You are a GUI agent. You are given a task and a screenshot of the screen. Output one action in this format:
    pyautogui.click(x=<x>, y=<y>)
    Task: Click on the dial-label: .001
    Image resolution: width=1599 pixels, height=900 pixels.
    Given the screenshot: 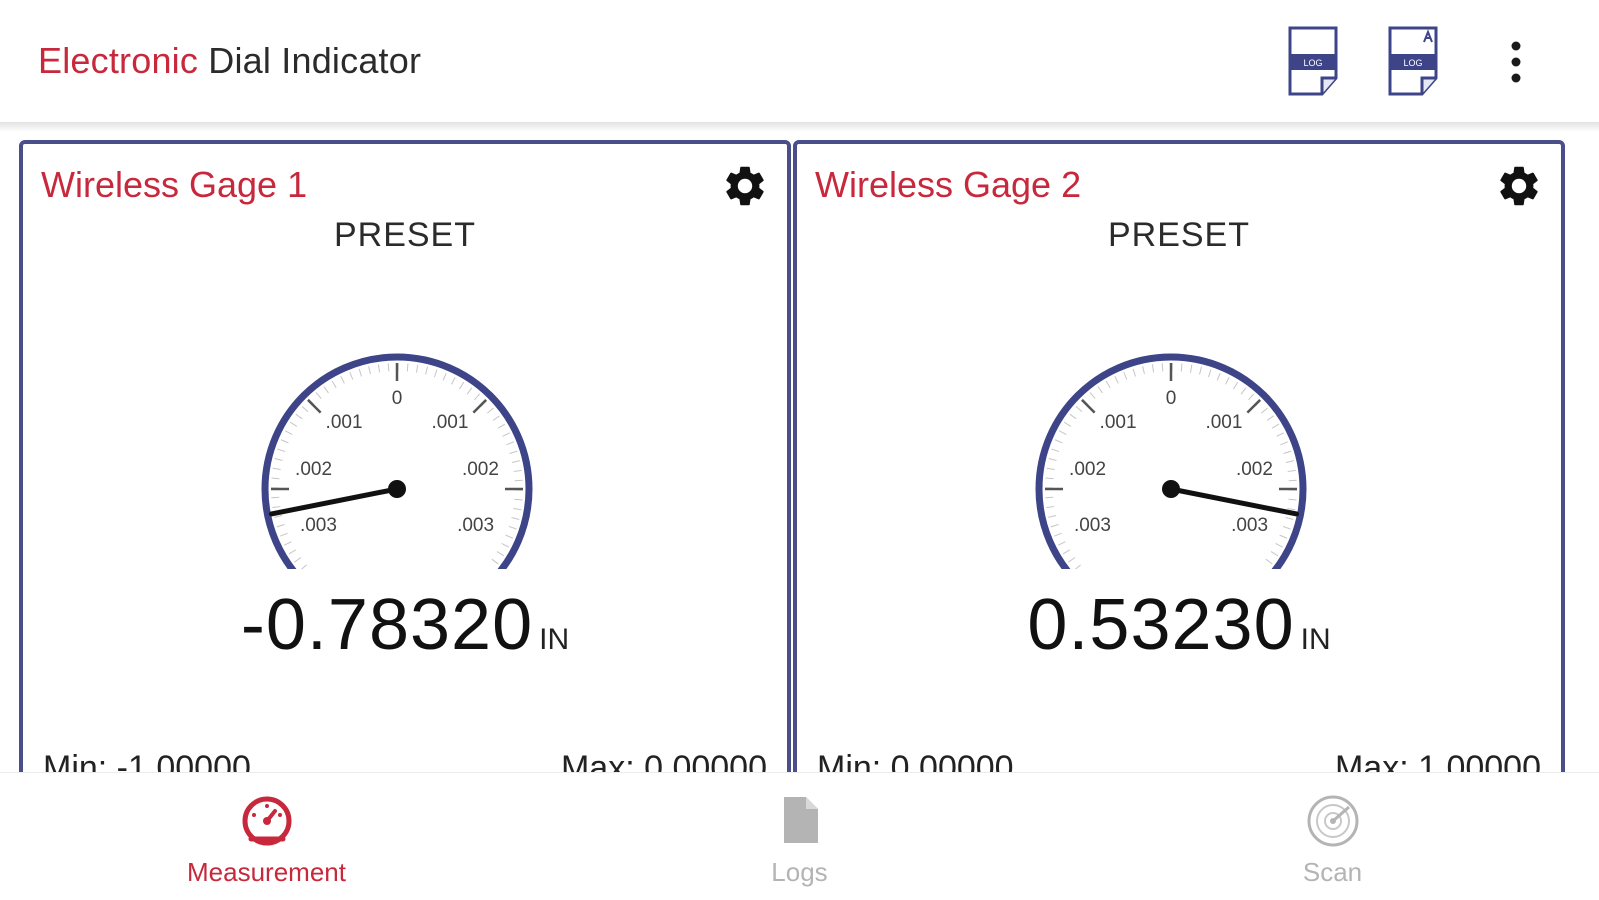 What is the action you would take?
    pyautogui.click(x=449, y=422)
    